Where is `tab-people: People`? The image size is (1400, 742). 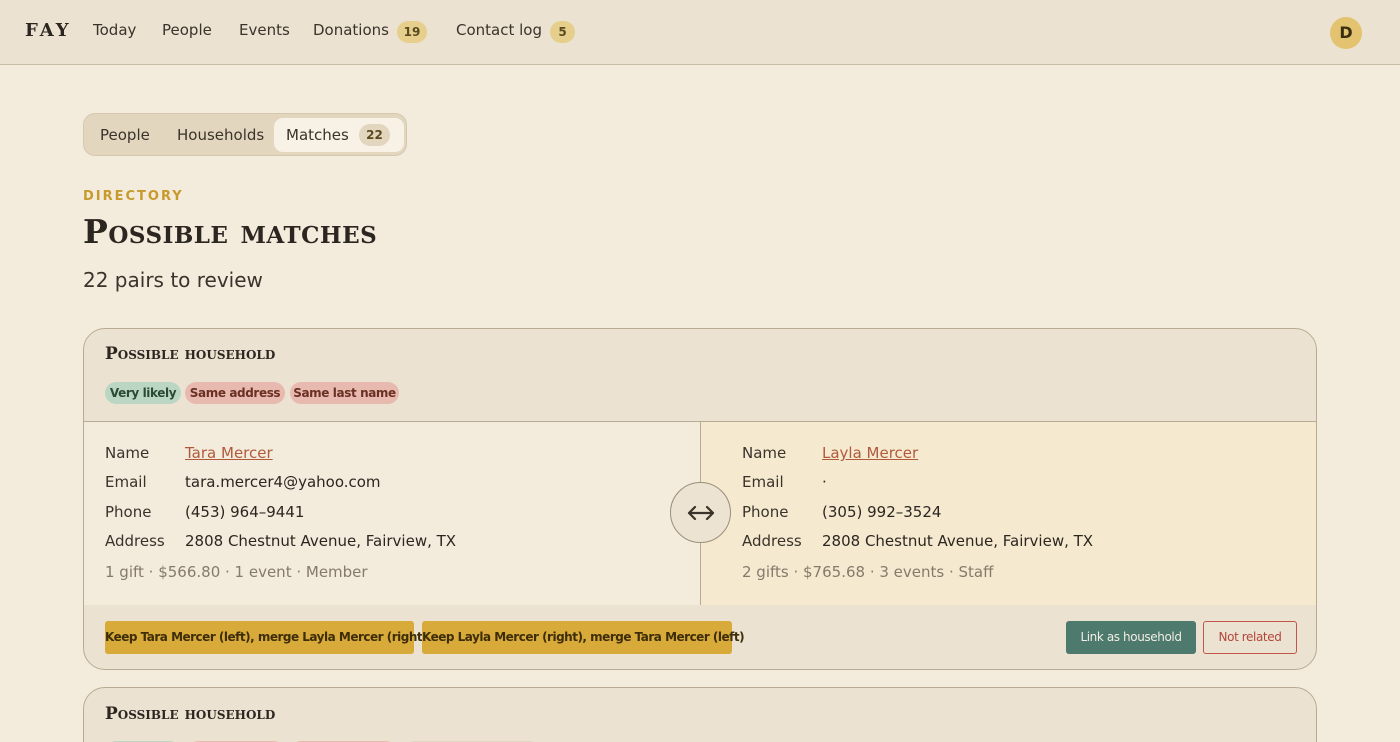
tab-people: People is located at coordinates (125, 135).